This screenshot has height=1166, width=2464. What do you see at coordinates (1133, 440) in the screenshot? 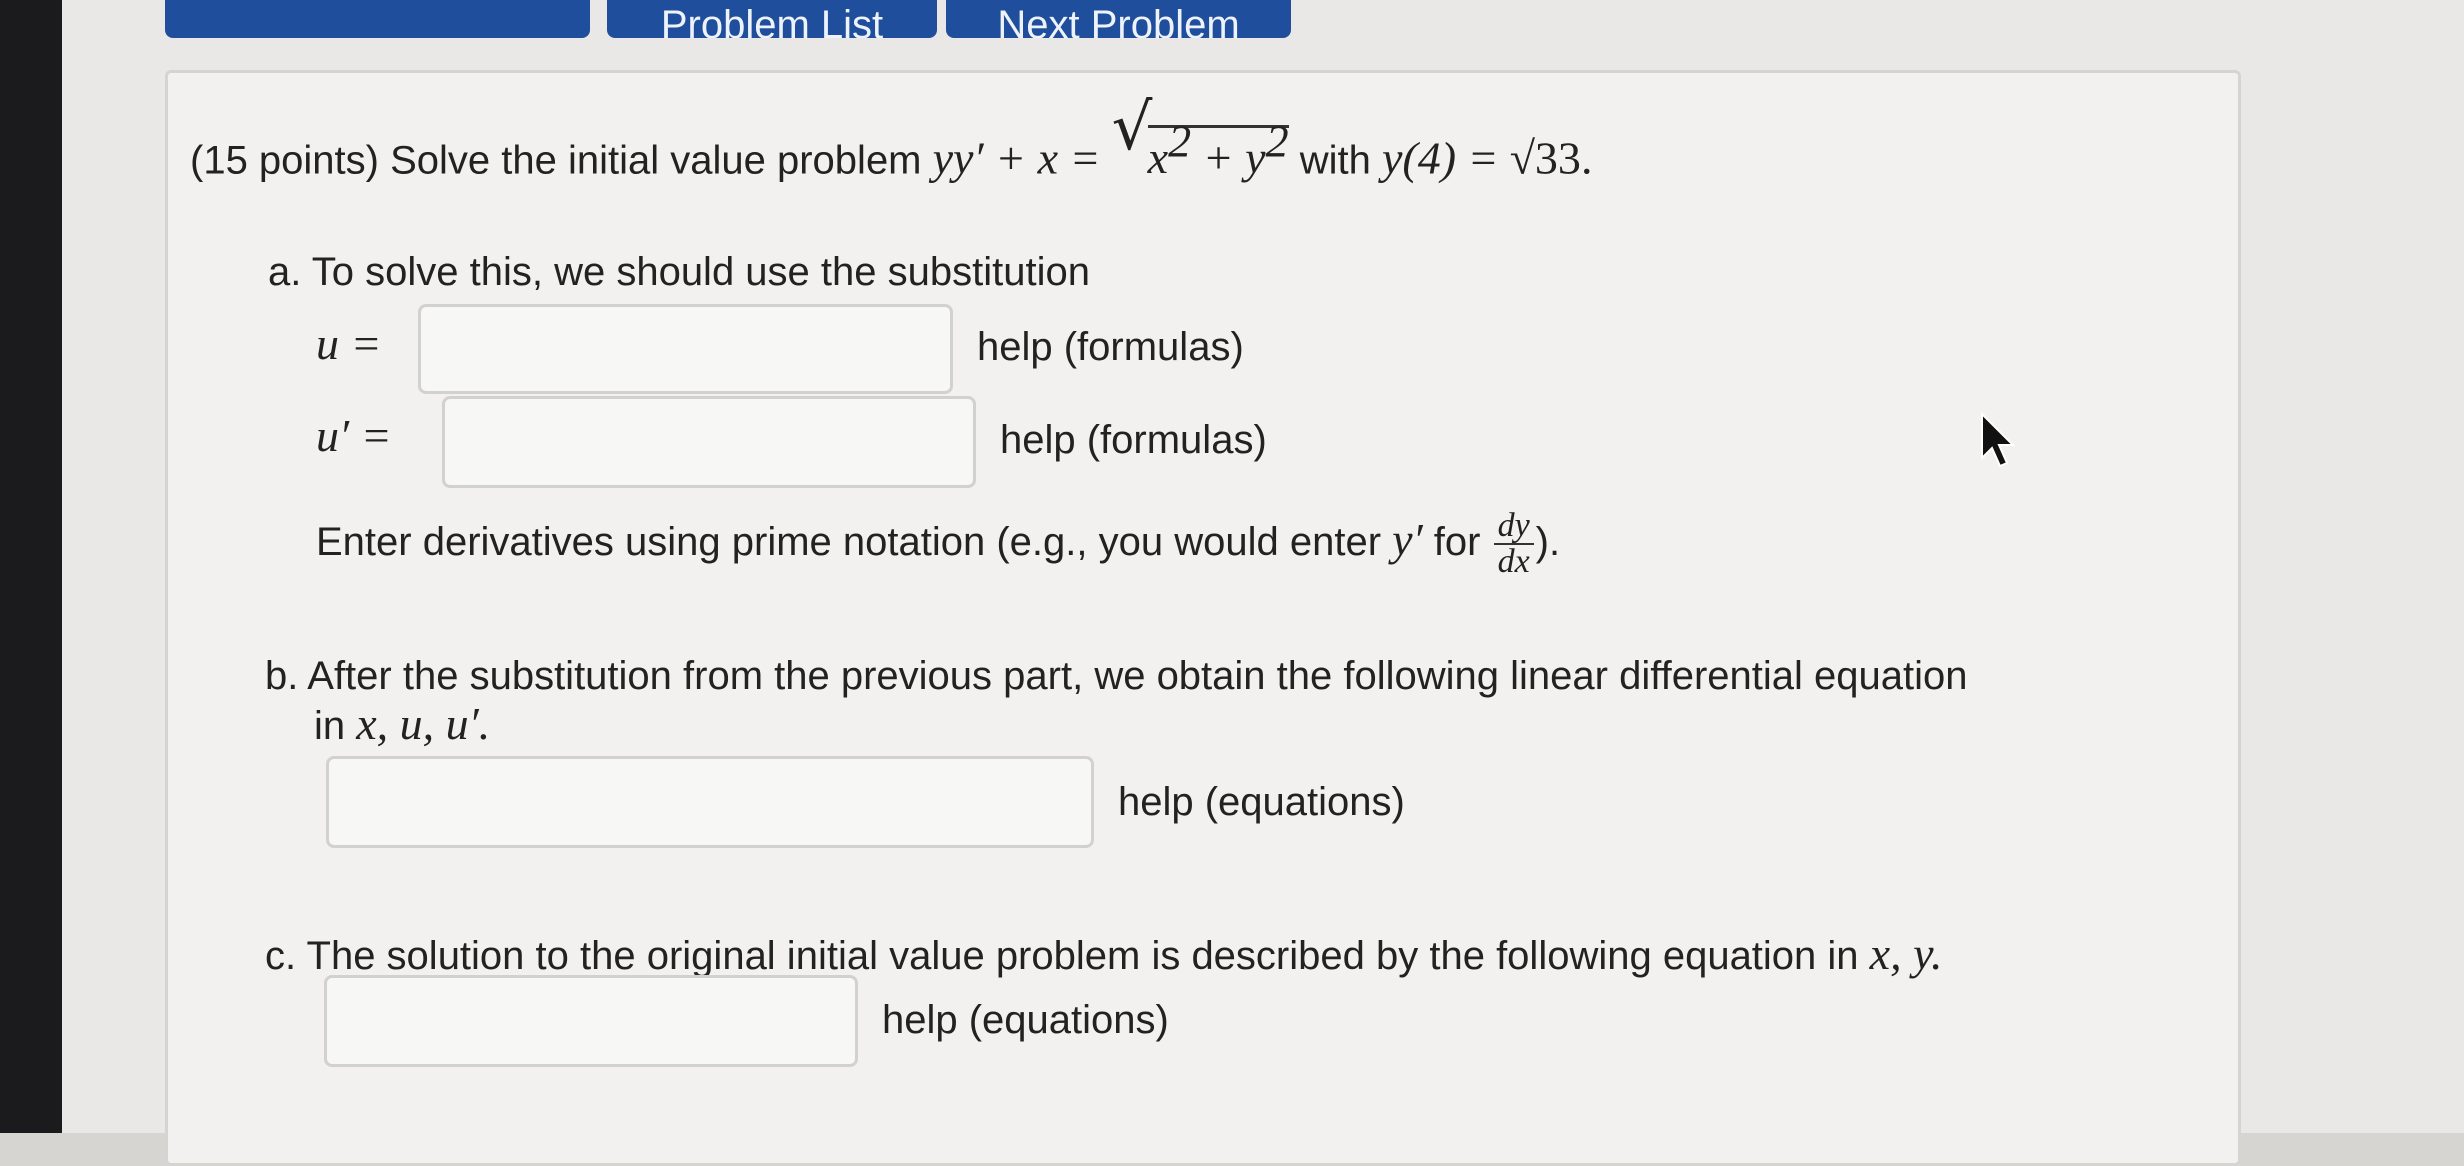
I see `uprime-help-link: help (formulas)` at bounding box center [1133, 440].